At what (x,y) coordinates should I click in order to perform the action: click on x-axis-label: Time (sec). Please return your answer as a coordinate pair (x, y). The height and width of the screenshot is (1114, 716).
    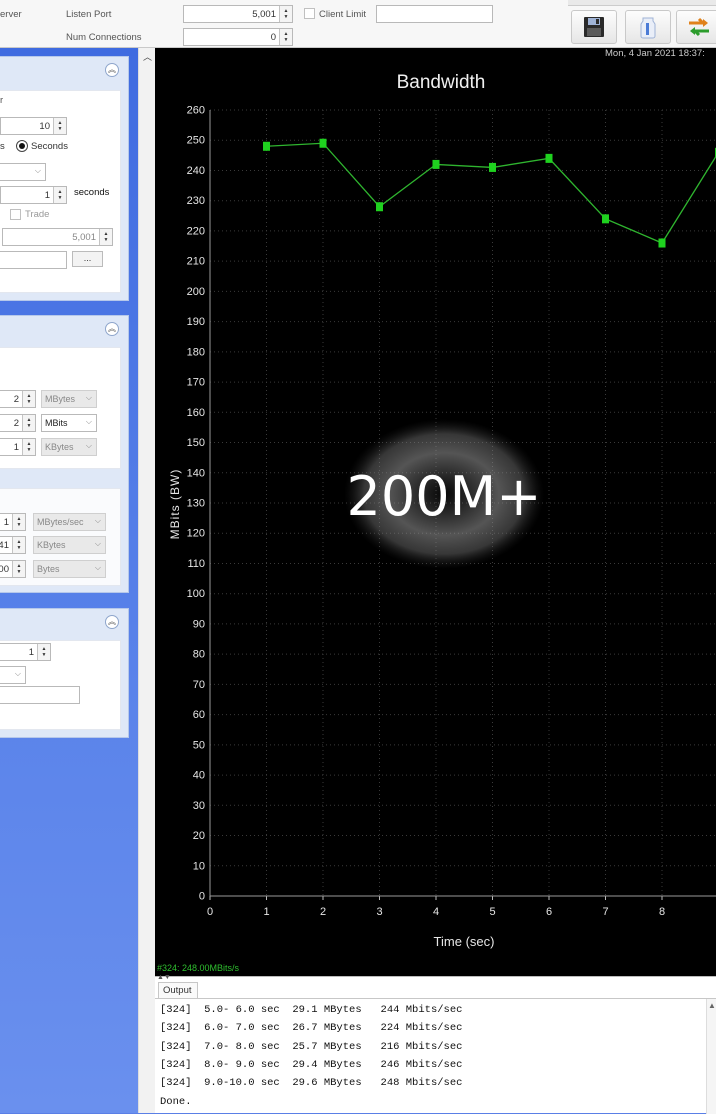
    Looking at the image, I should click on (464, 941).